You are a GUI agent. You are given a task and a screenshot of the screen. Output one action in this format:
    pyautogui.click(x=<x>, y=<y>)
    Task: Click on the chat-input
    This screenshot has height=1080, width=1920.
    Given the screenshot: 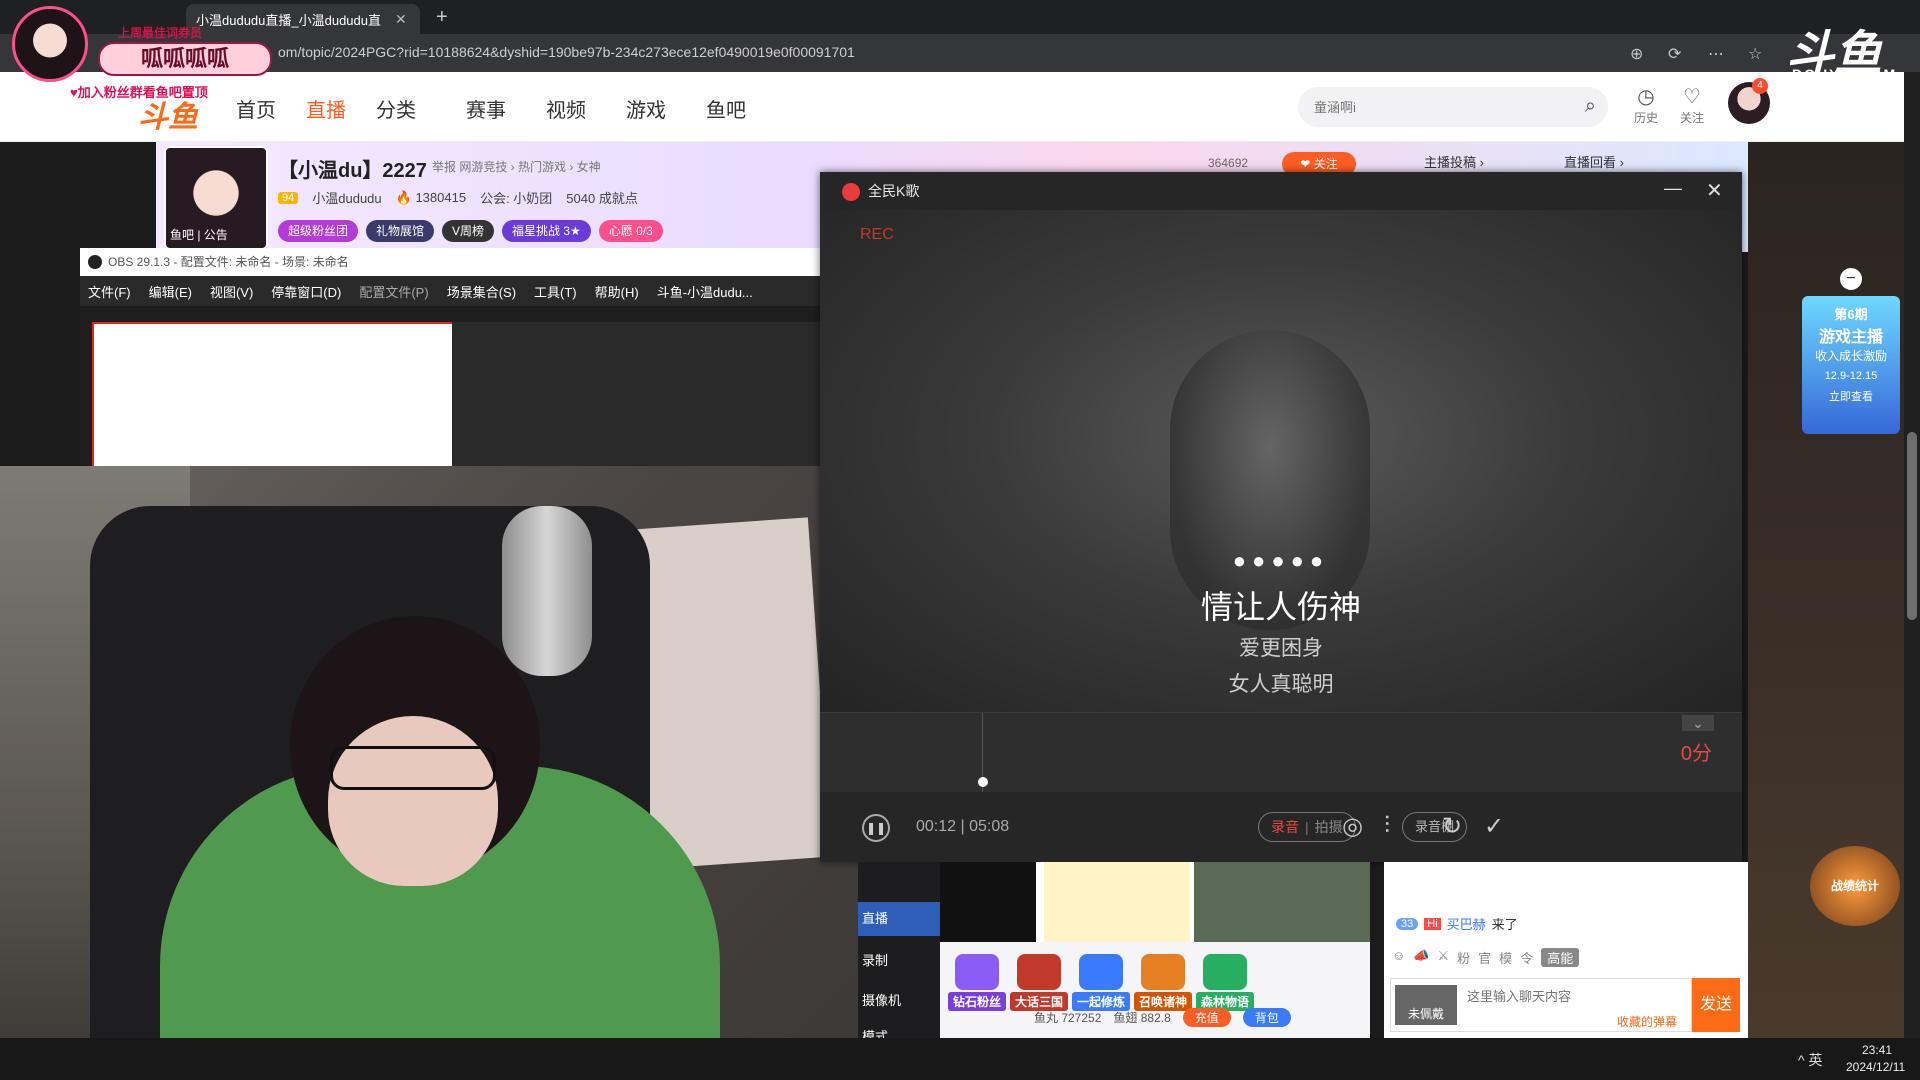 What is the action you would take?
    pyautogui.click(x=1577, y=996)
    